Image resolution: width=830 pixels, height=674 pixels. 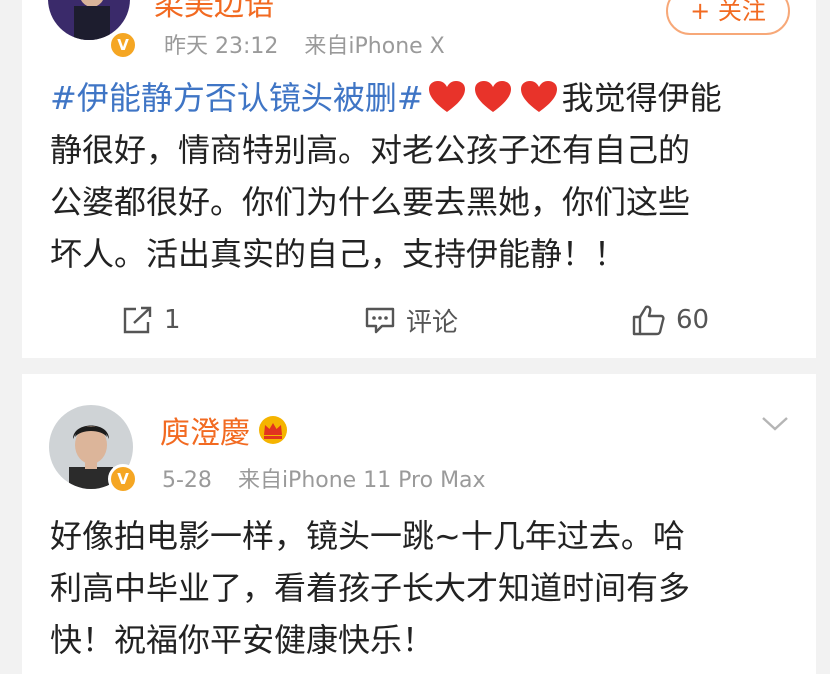 What do you see at coordinates (237, 98) in the screenshot?
I see `hashtag-link: #伊能静方否认镜头被删#` at bounding box center [237, 98].